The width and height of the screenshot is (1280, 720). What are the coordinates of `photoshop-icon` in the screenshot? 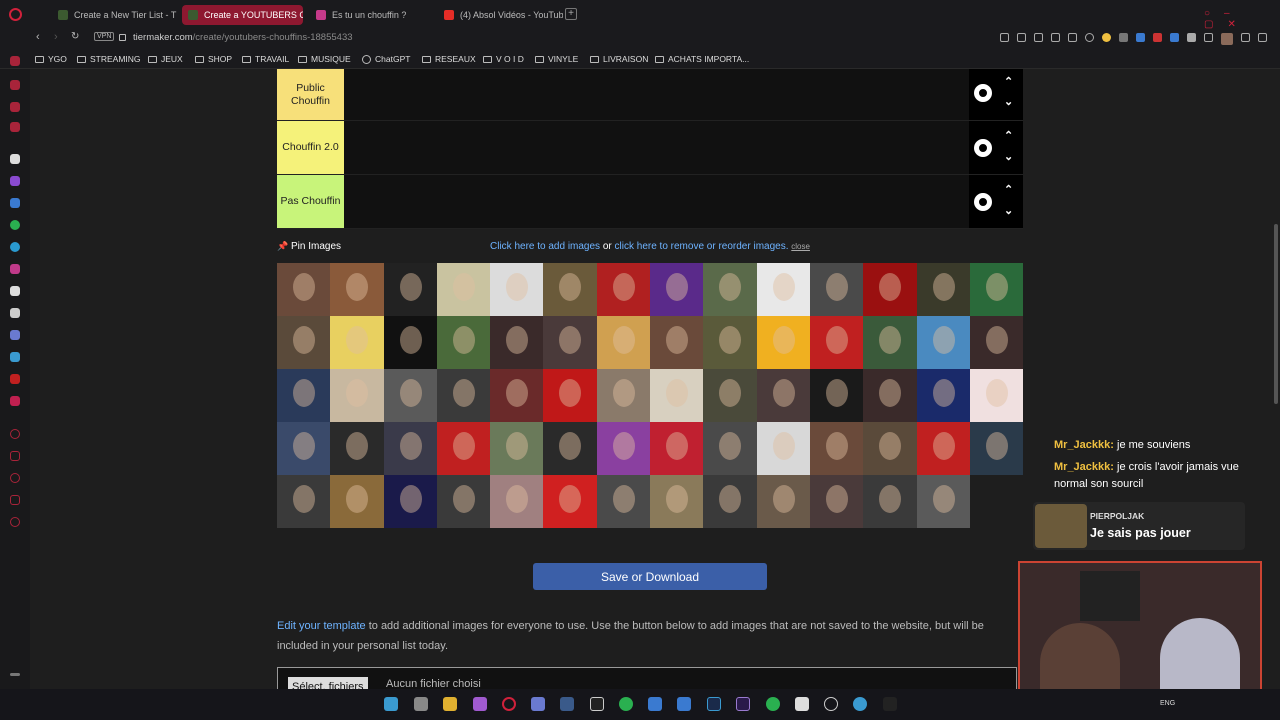 It's located at (714, 704).